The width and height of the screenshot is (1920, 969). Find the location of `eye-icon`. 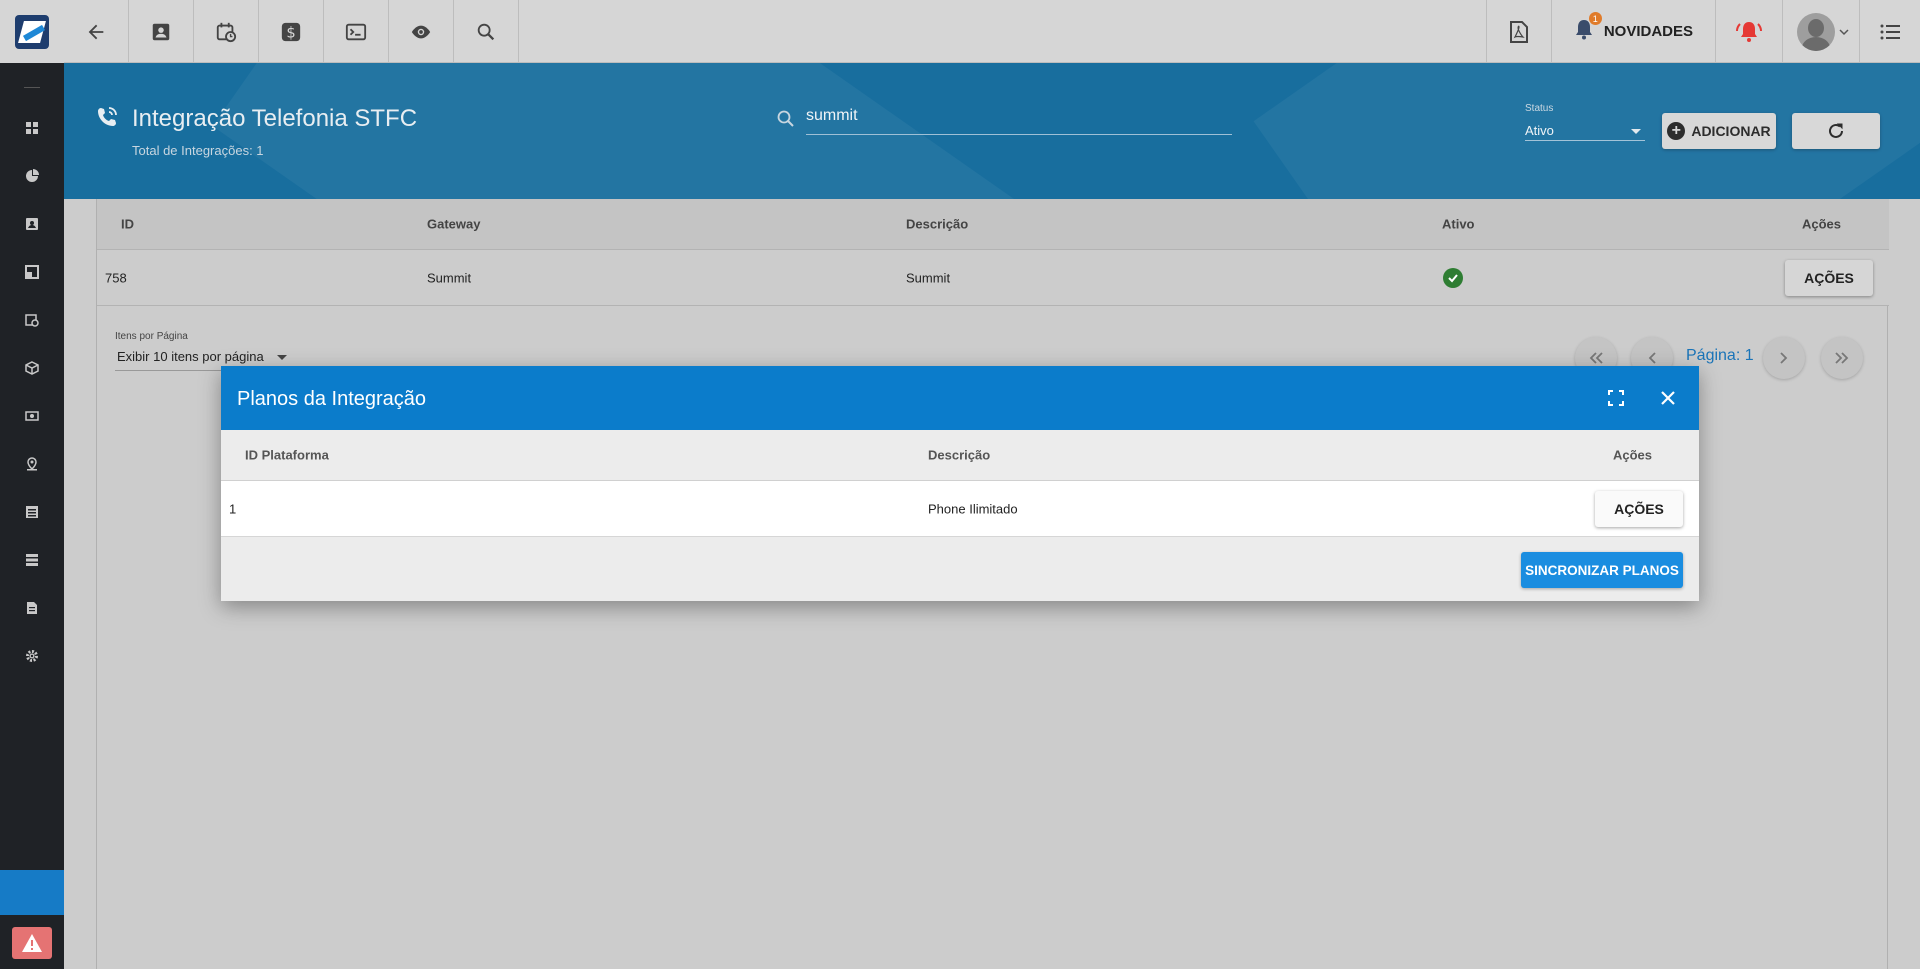

eye-icon is located at coordinates (421, 31).